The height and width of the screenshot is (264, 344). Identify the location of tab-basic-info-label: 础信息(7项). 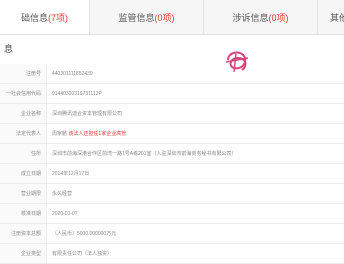
(44, 17).